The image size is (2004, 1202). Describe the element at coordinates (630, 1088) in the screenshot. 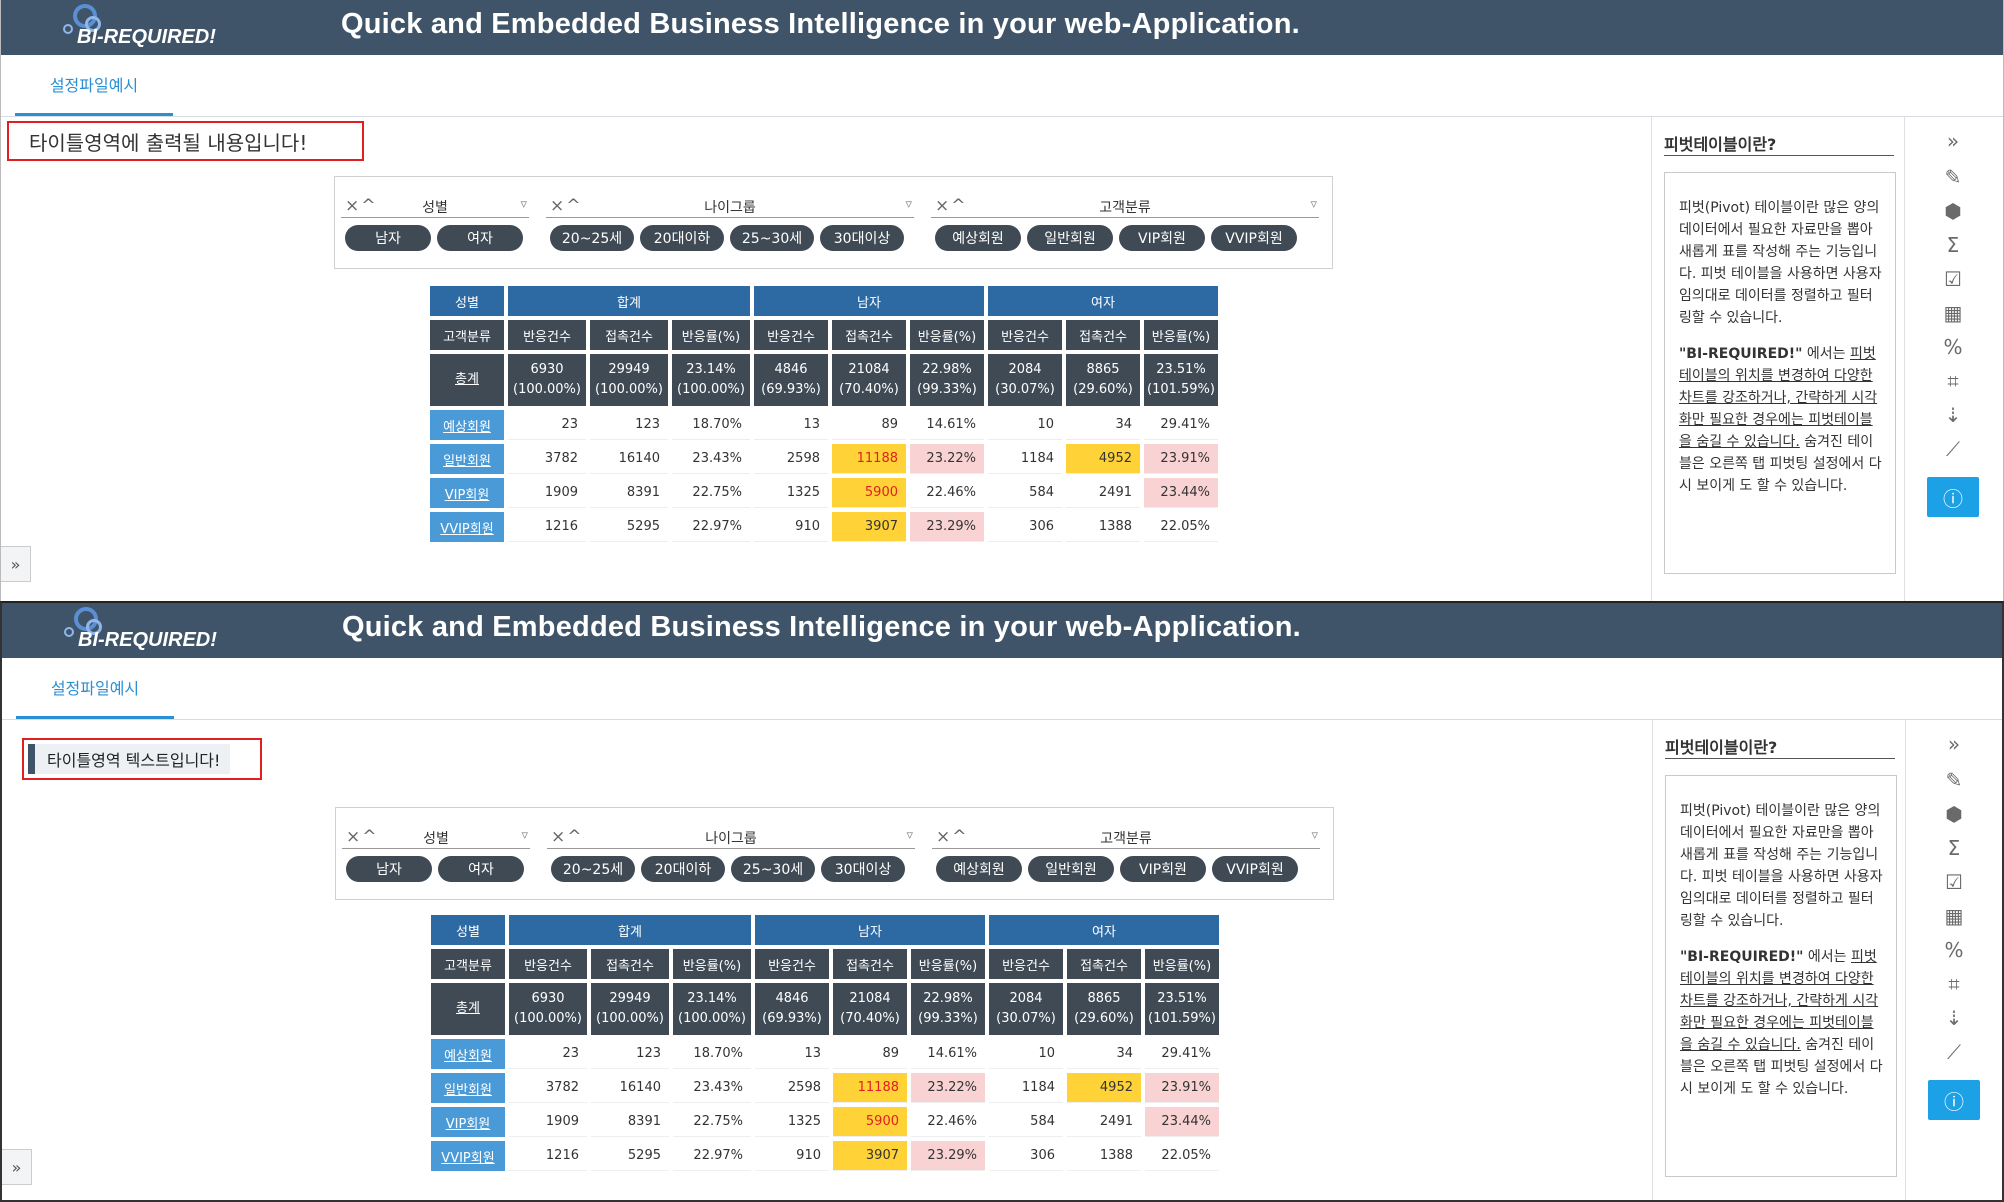

I see `table-cell: 16140` at that location.